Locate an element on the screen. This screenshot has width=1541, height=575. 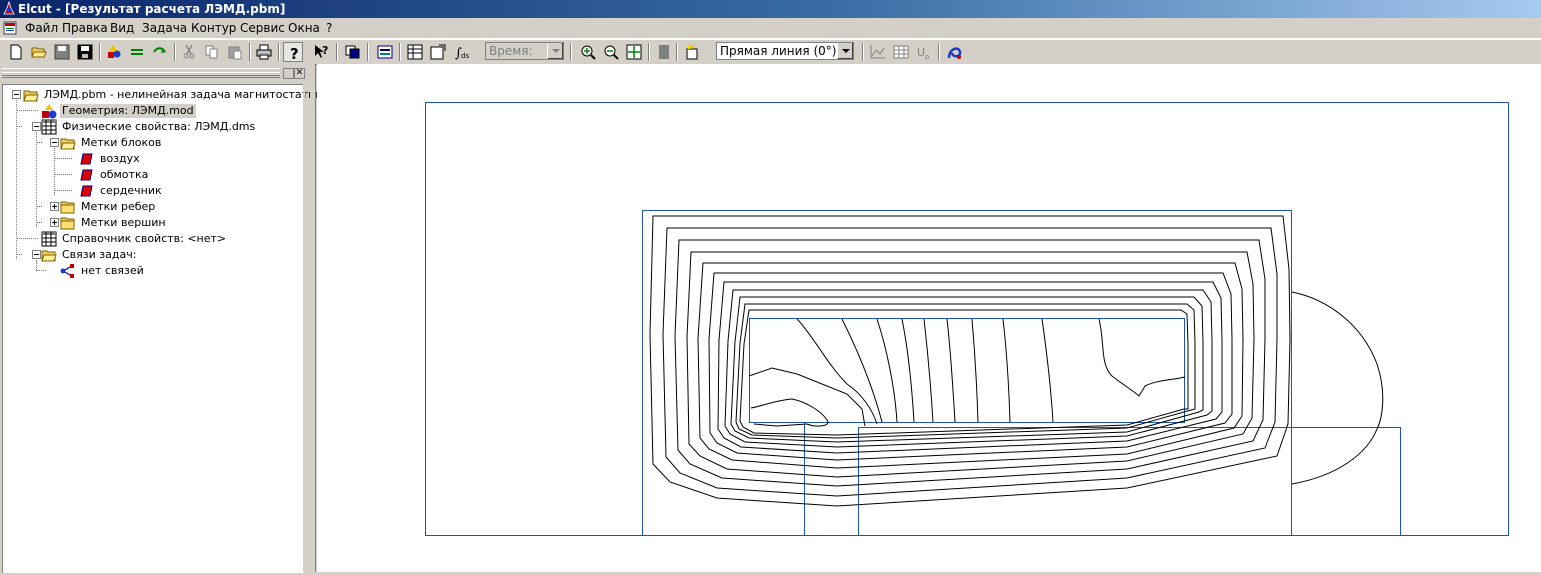
menu-windows: Окна is located at coordinates (304, 28).